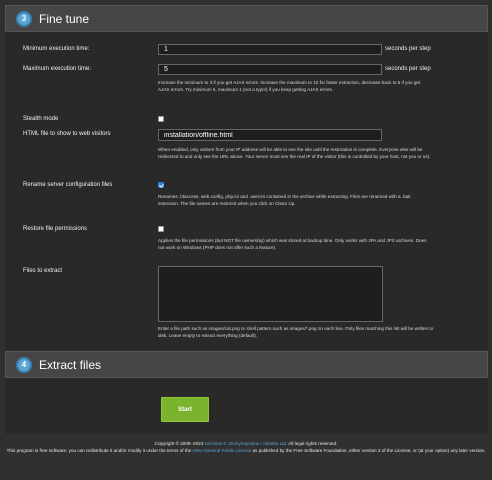 The width and height of the screenshot is (492, 480). I want to click on copyright-prefix: Copyright © 2008–2023, so click(179, 443).